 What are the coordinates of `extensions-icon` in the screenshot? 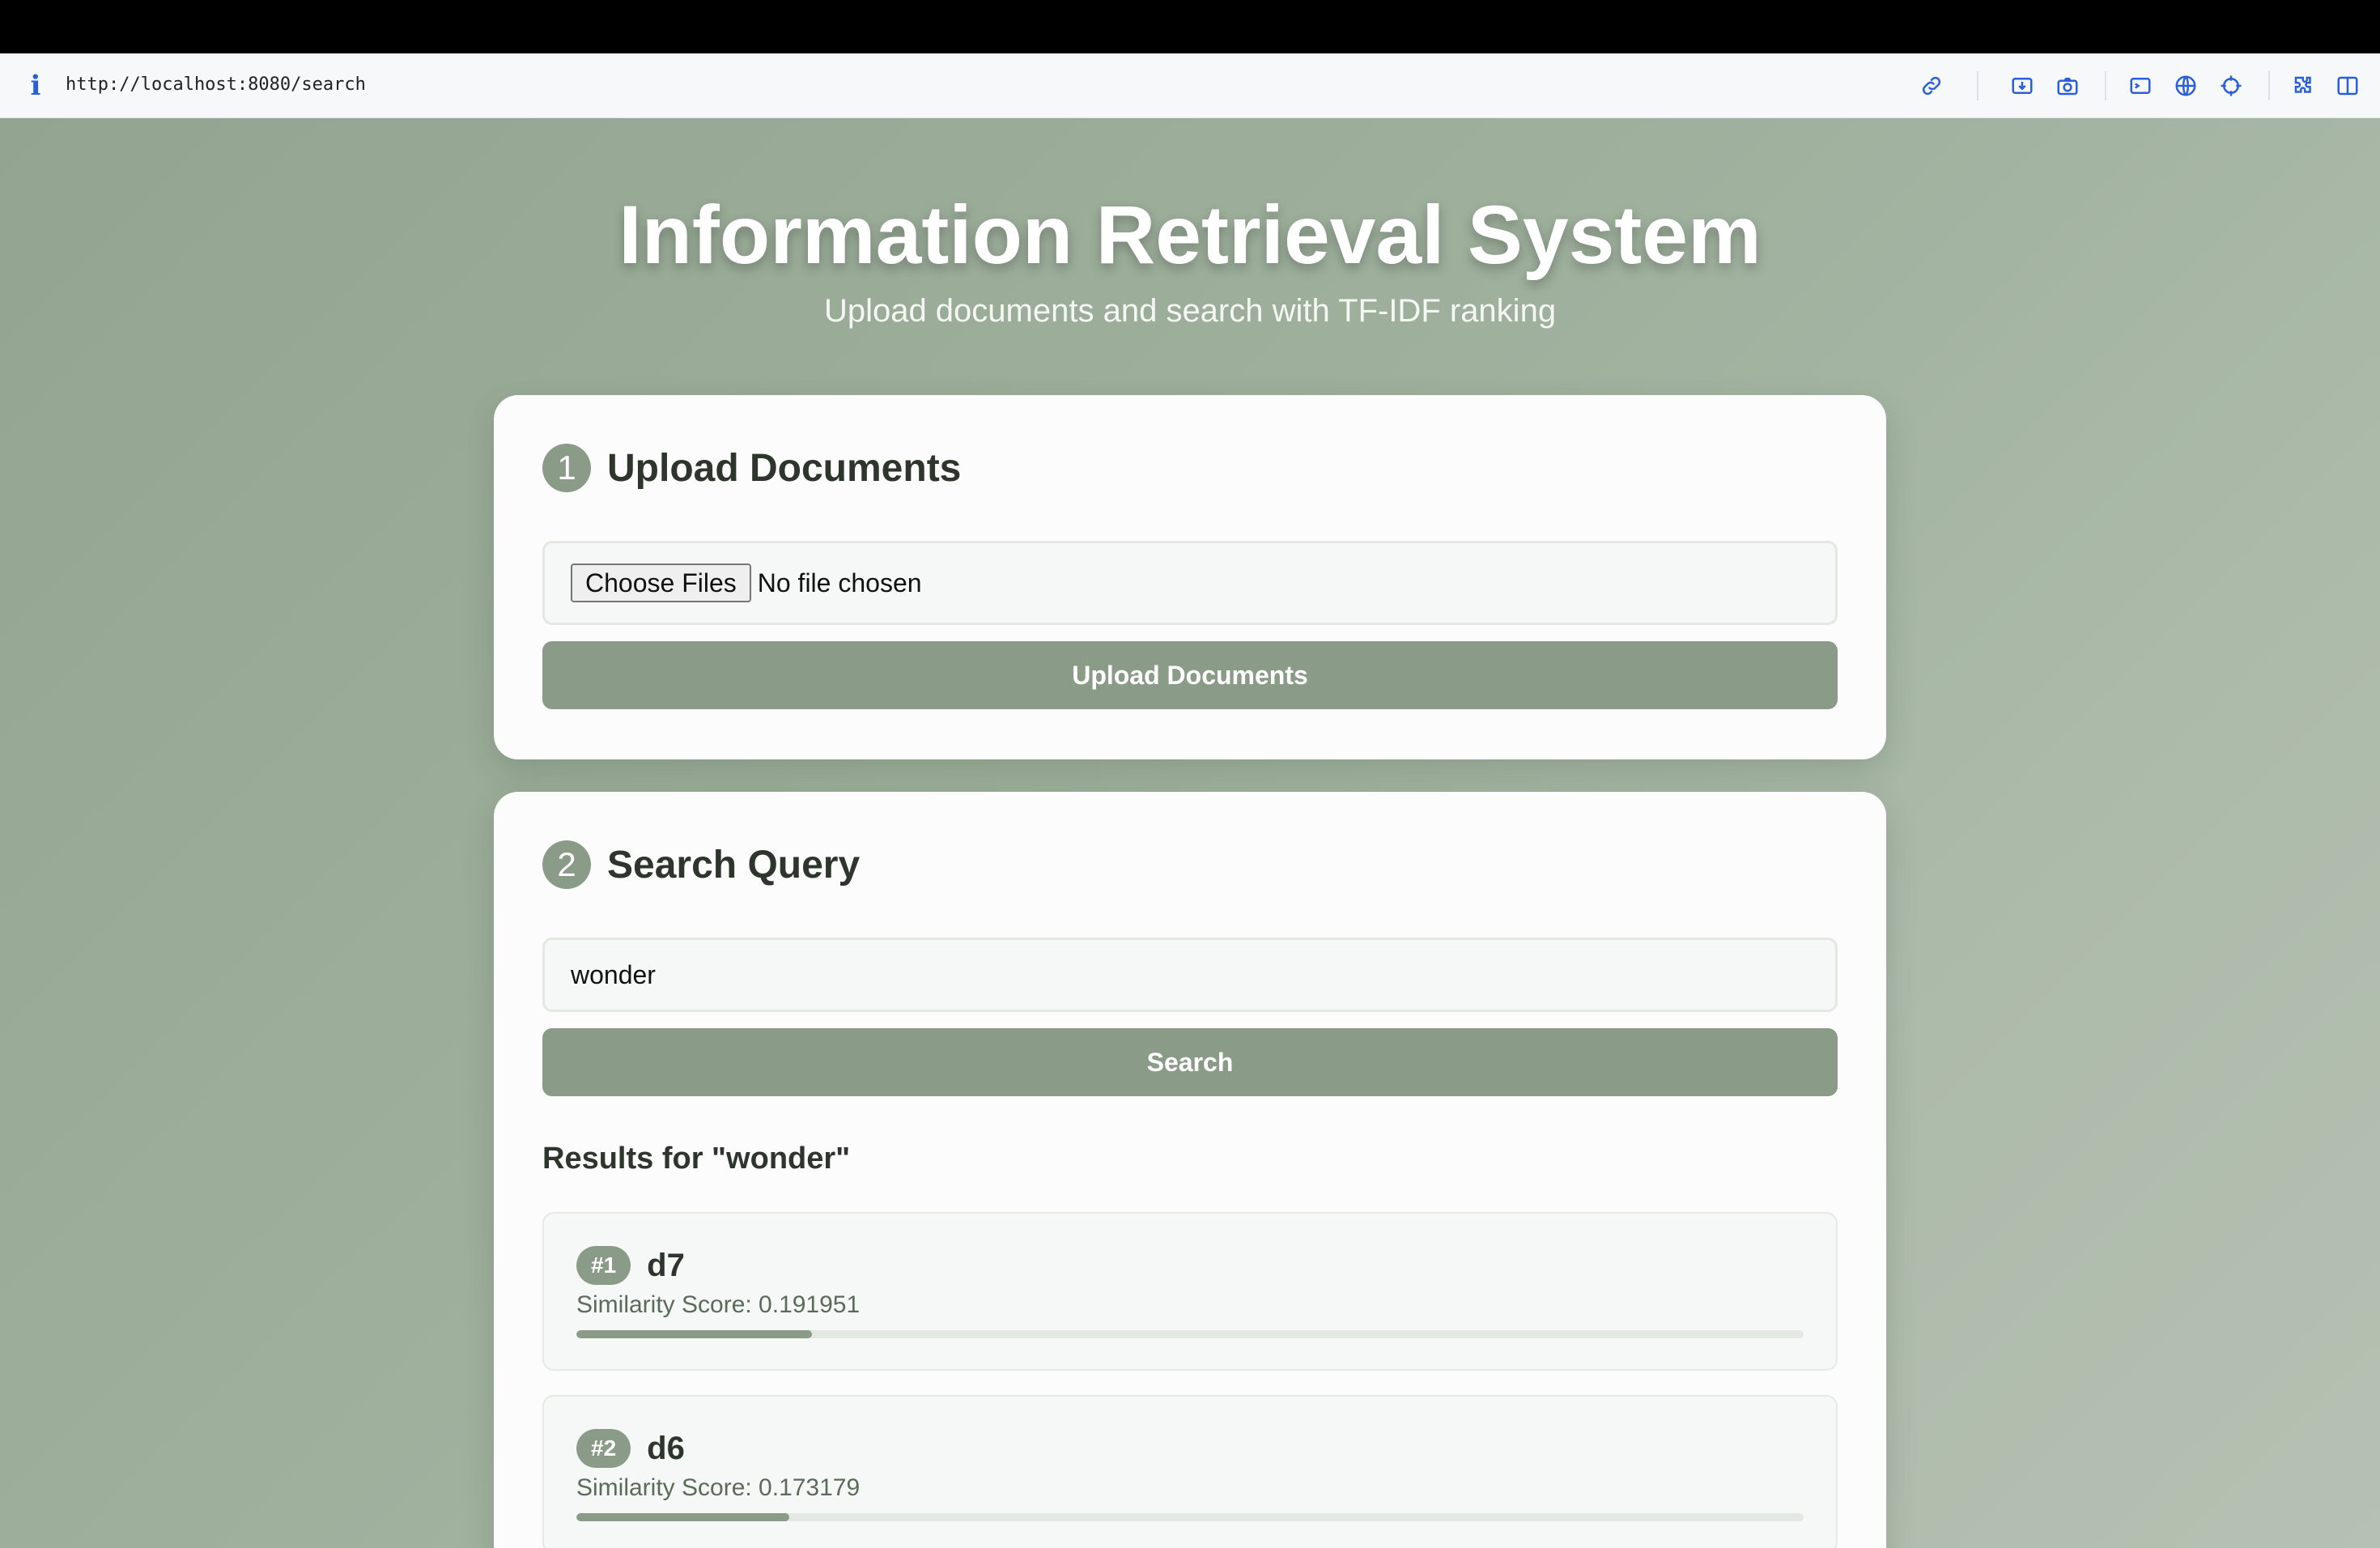 It's located at (2304, 86).